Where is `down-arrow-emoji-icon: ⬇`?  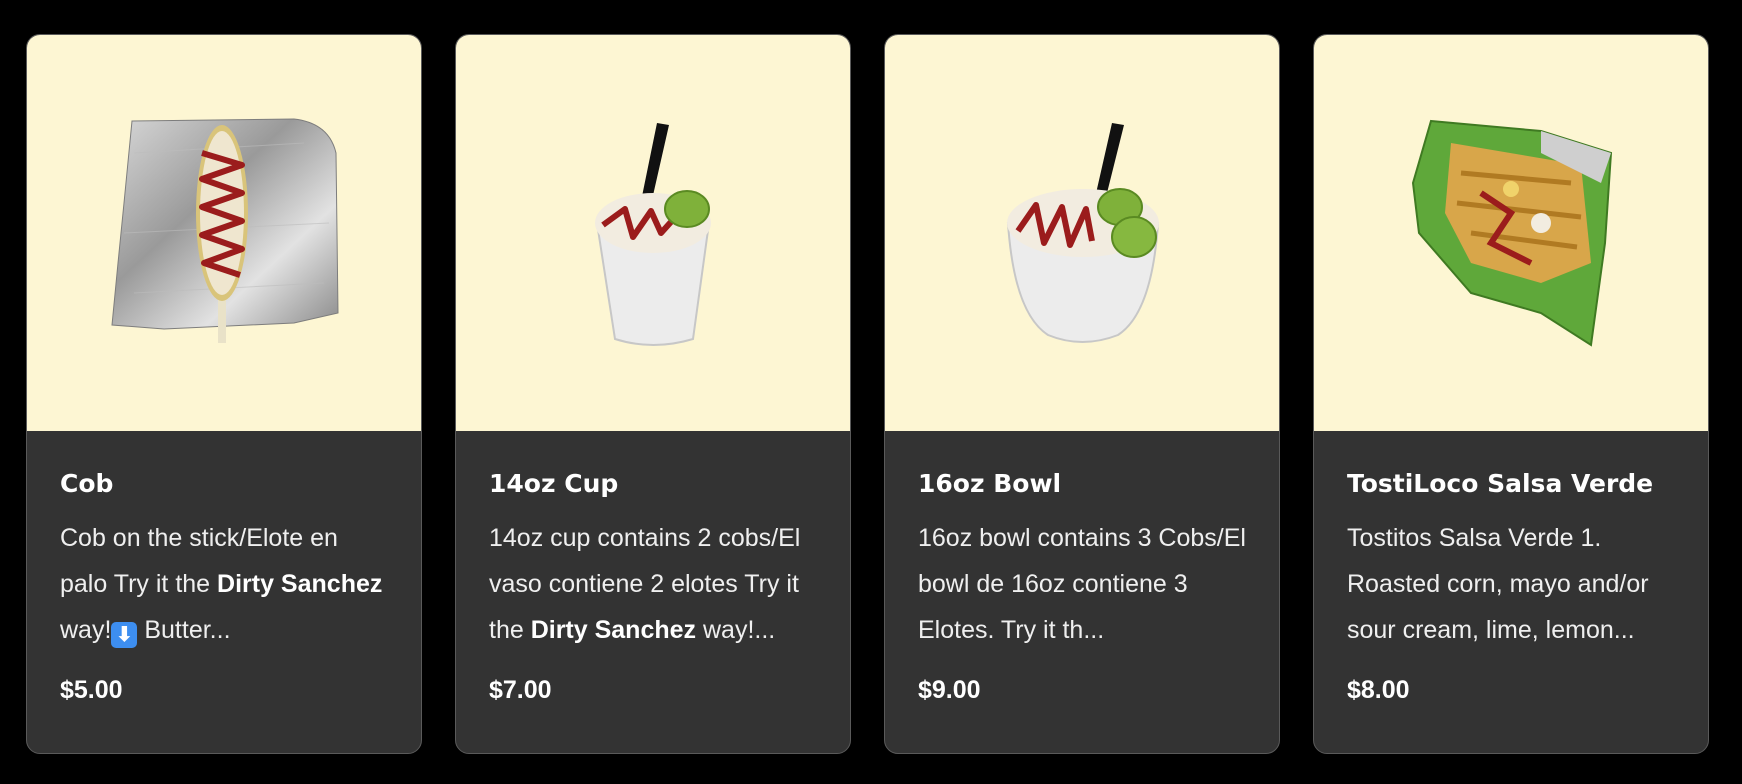 down-arrow-emoji-icon: ⬇ is located at coordinates (124, 635).